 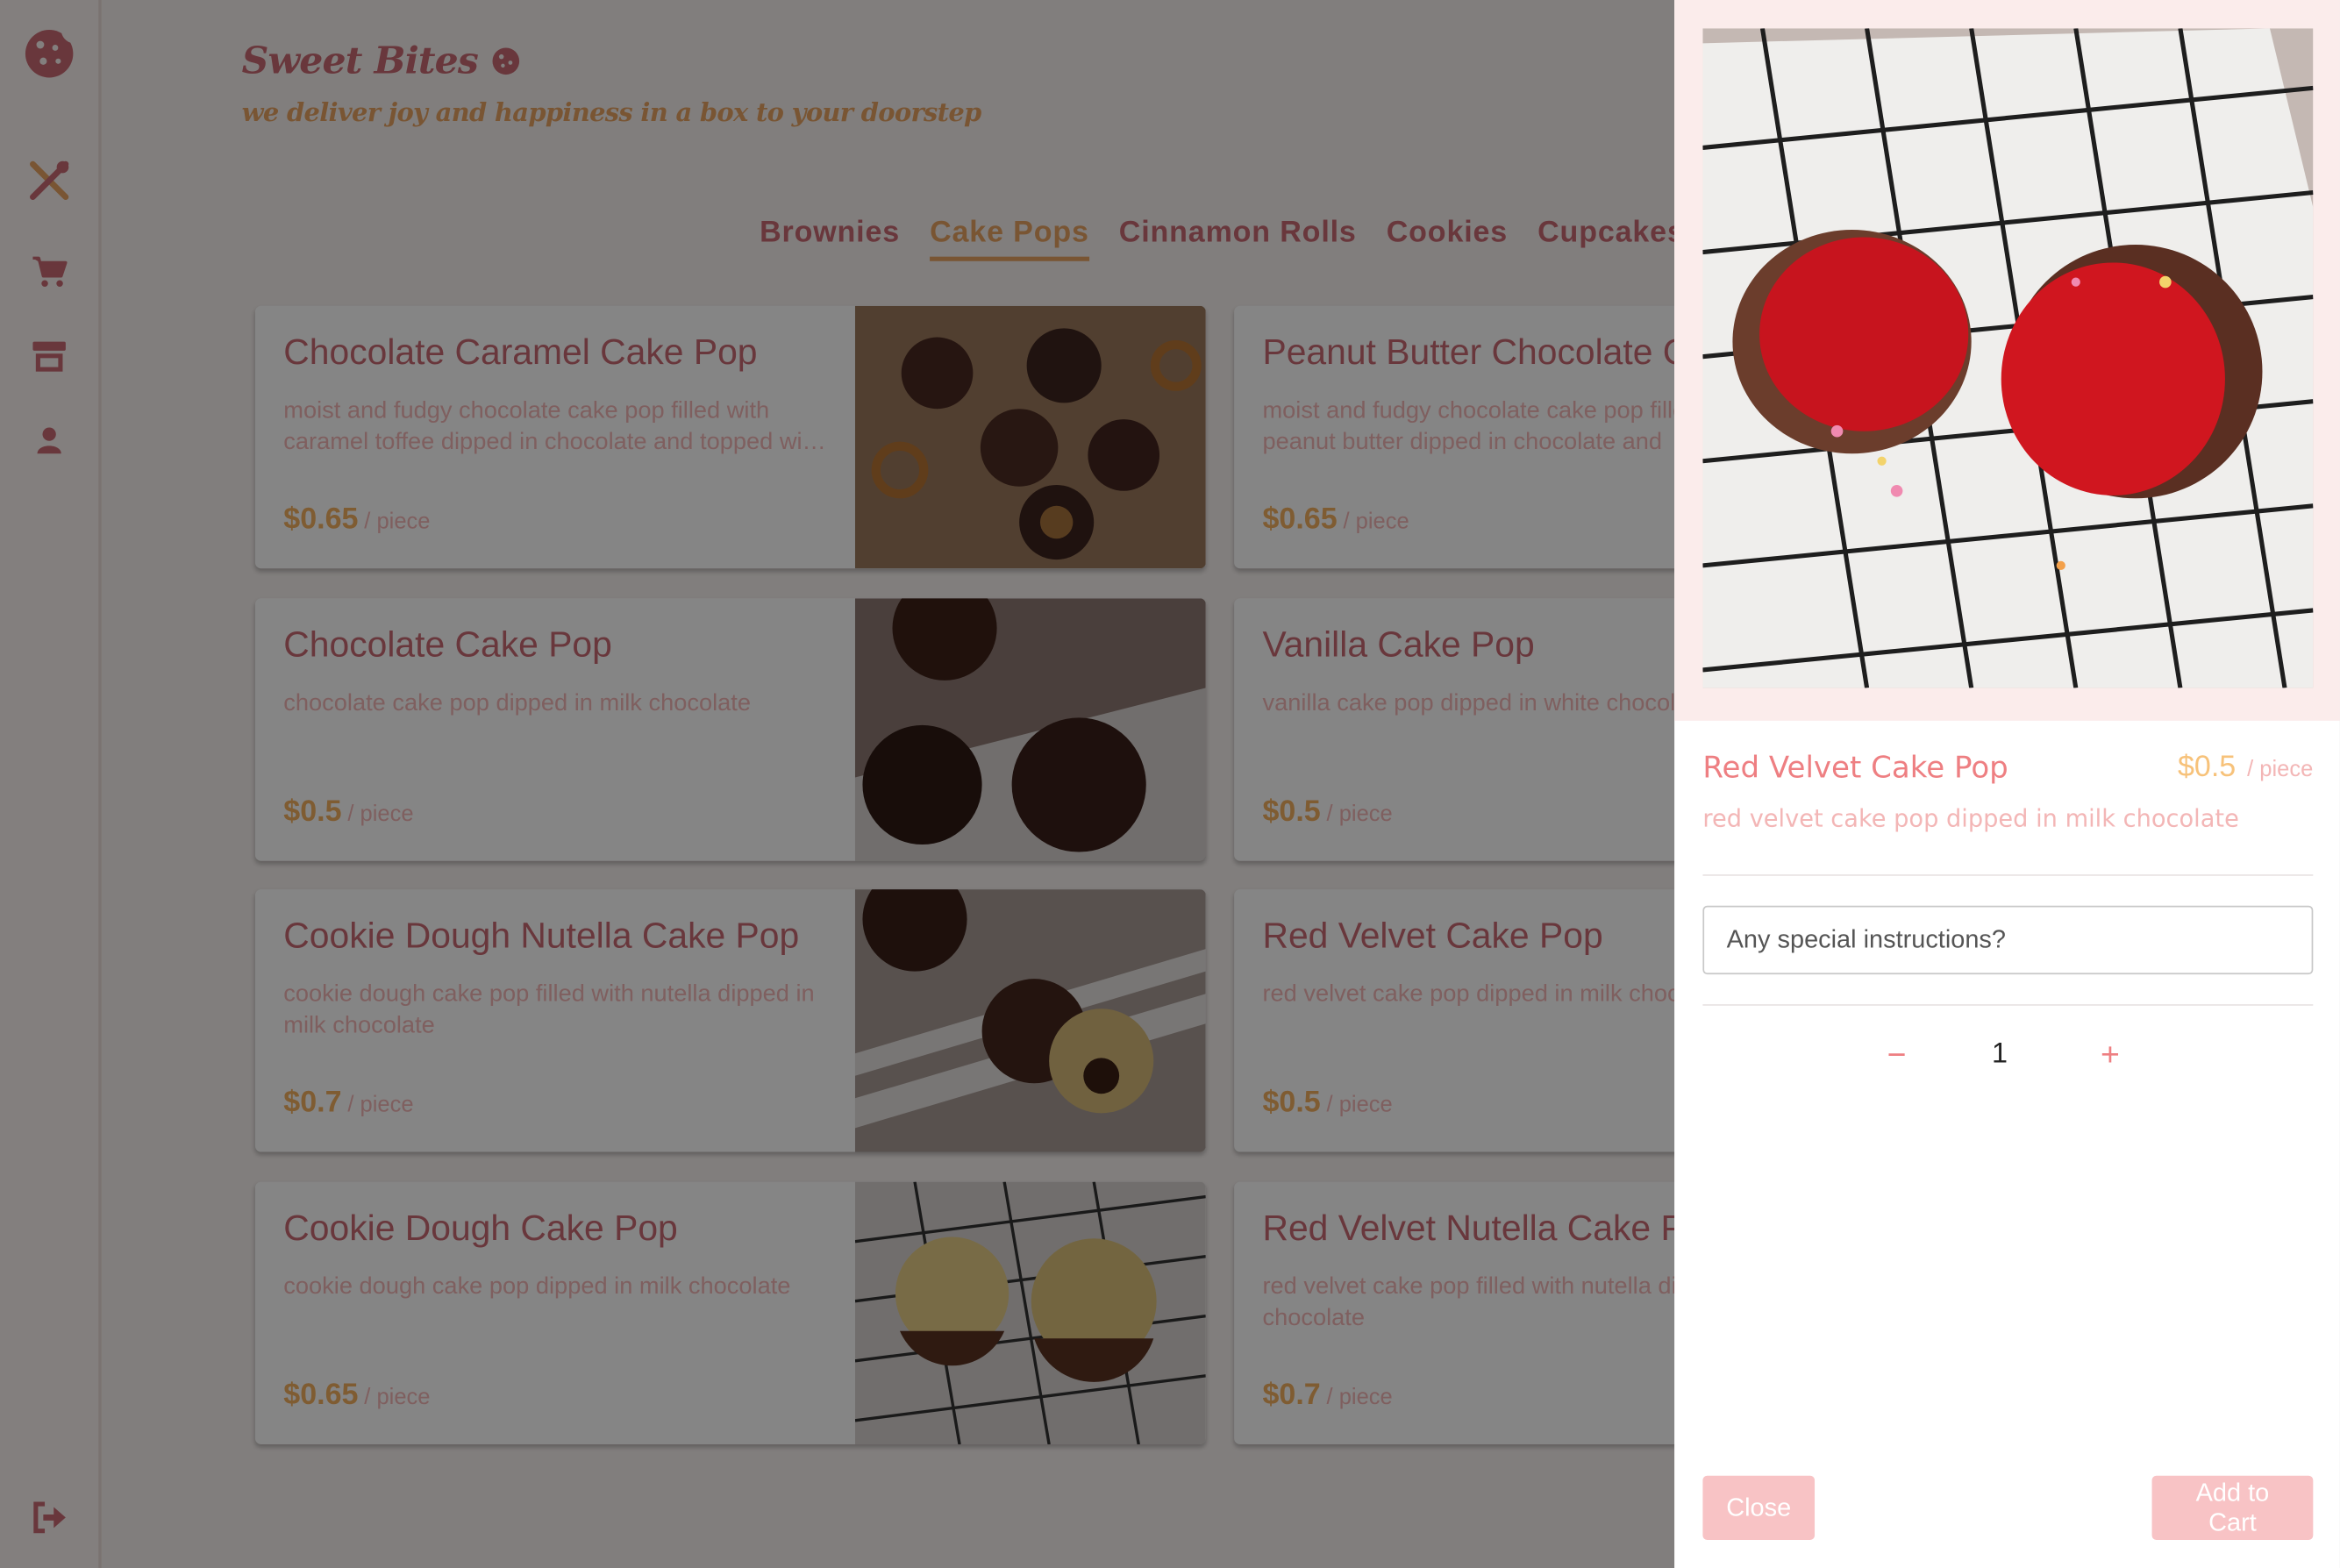 What do you see at coordinates (1896, 1055) in the screenshot?
I see `quantity-decrement-button: −` at bounding box center [1896, 1055].